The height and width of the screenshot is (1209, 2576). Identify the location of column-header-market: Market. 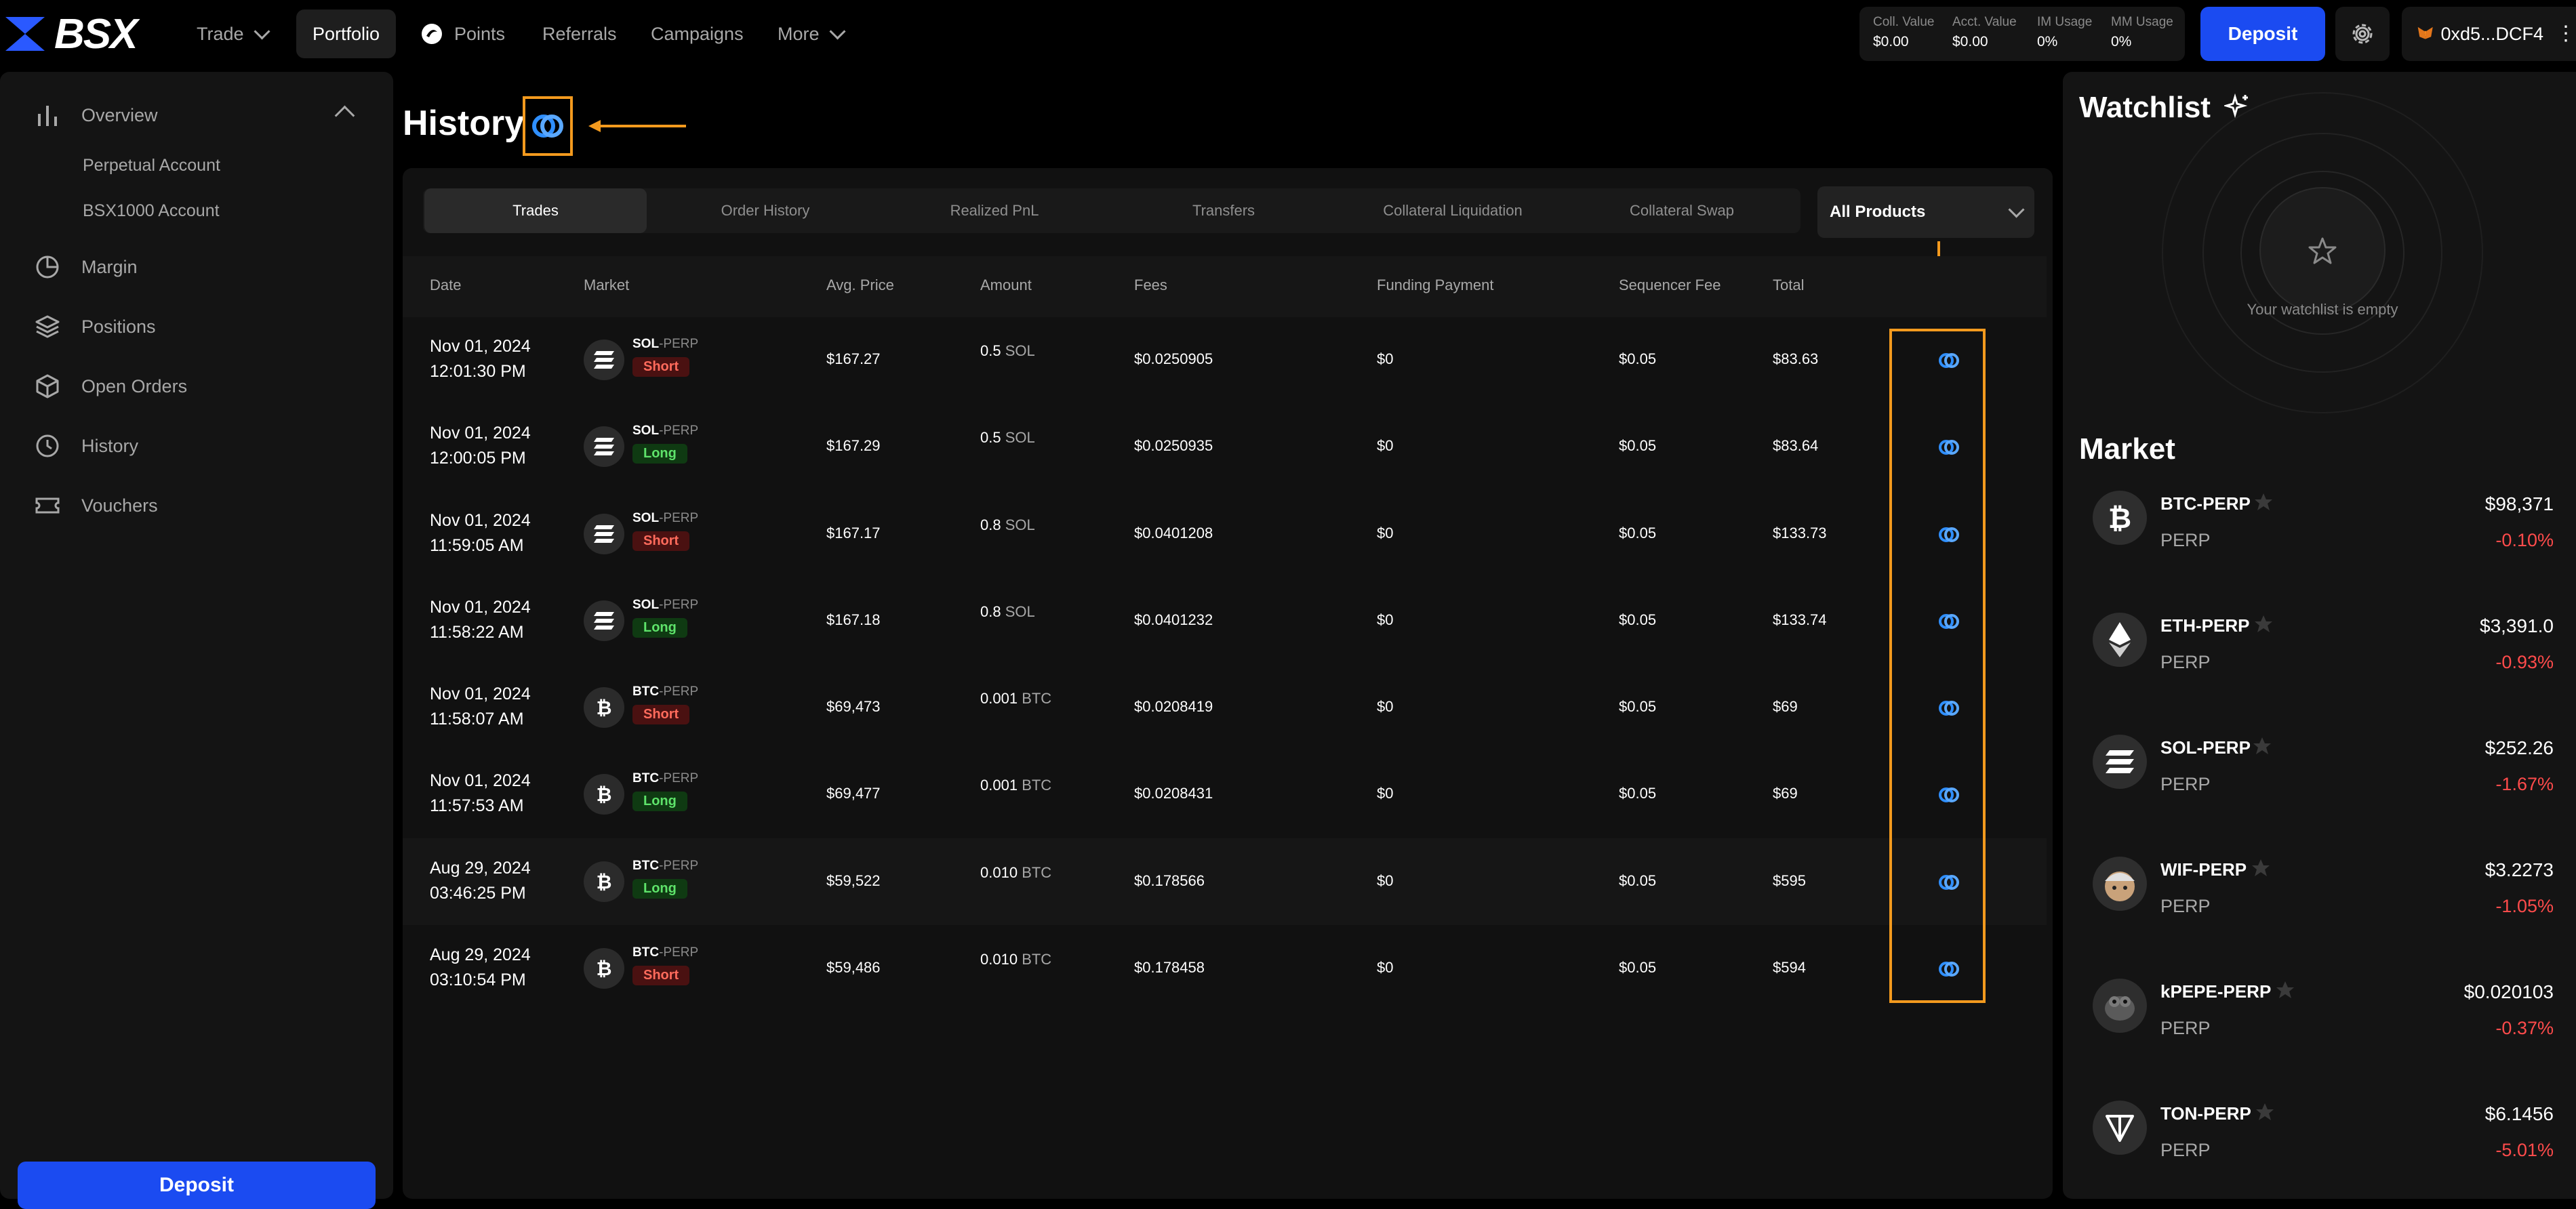
(607, 284).